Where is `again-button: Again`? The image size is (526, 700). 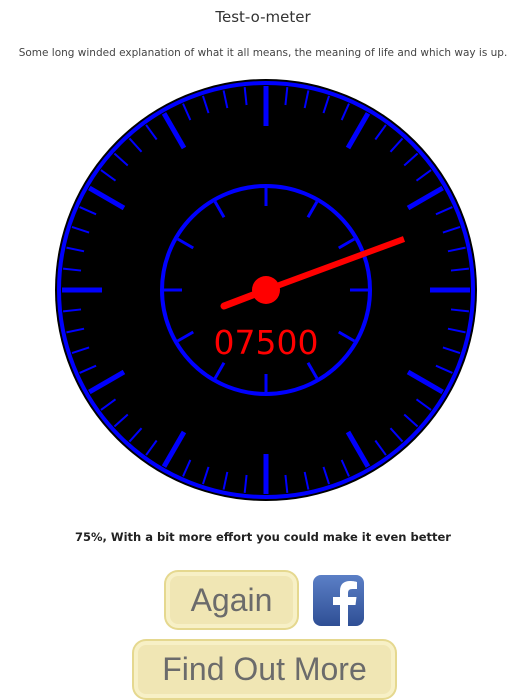
again-button: Again is located at coordinates (231, 600).